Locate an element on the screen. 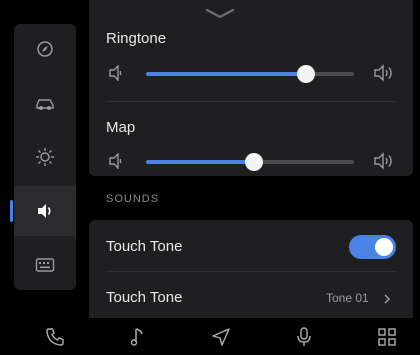 The height and width of the screenshot is (355, 420). map-volume-slider is located at coordinates (250, 162).